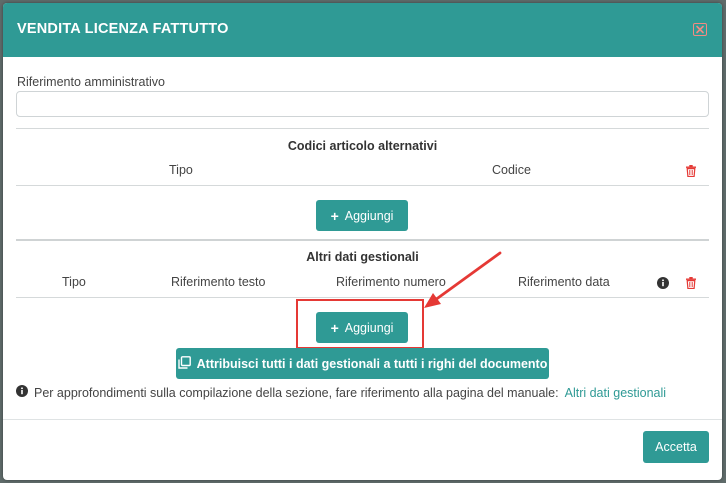  I want to click on plus-icon: +, so click(334, 215).